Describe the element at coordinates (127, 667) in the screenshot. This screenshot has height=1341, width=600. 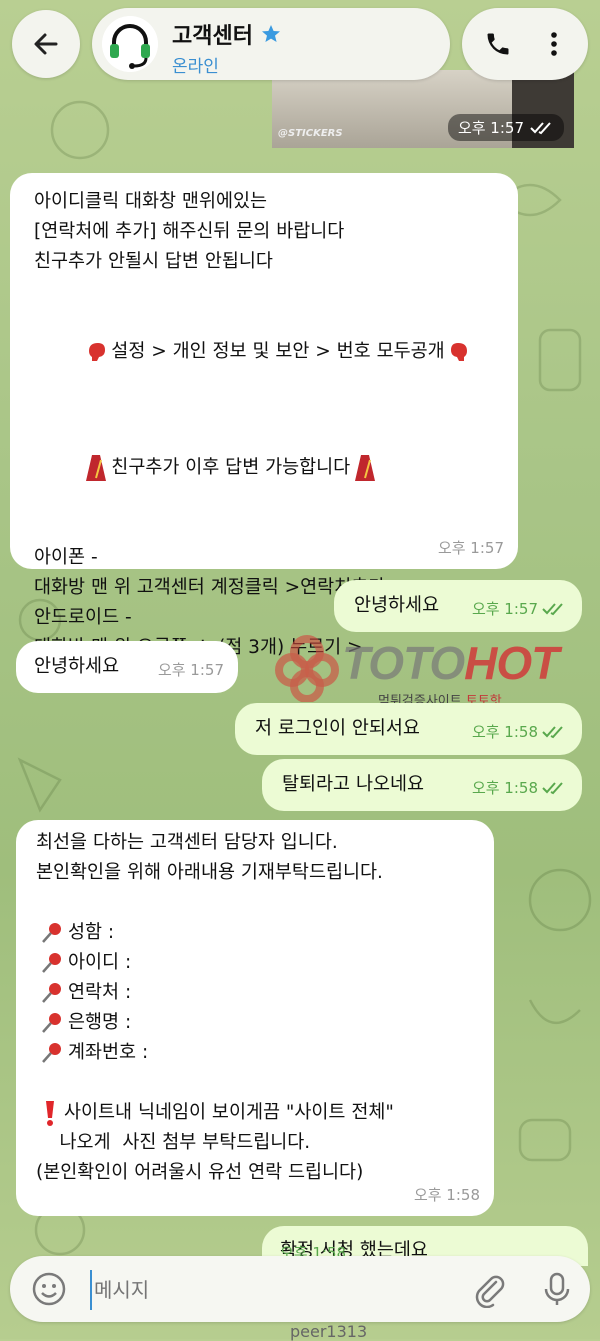
I see `incoming-message: 안녕하세요 오후 1:57` at that location.